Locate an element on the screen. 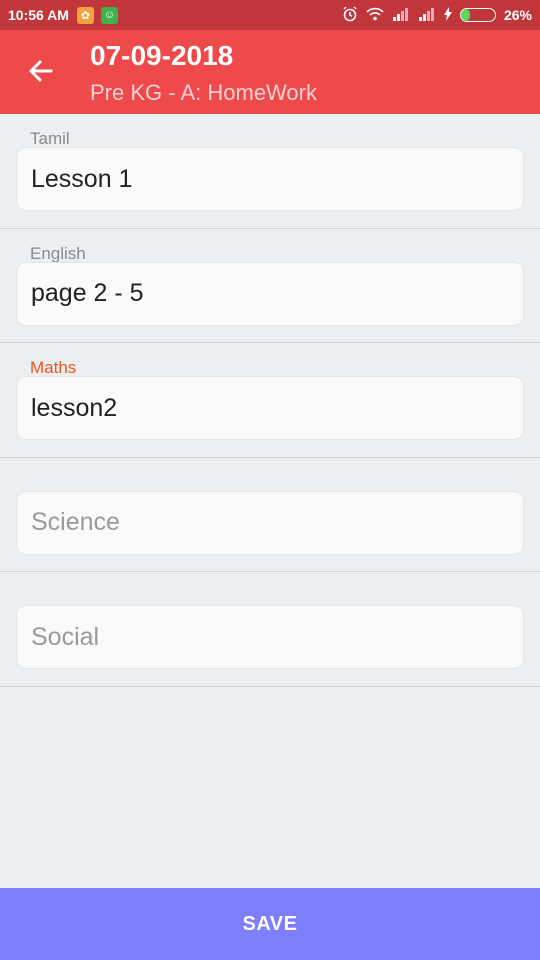 The width and height of the screenshot is (540, 960). app-notification-icon: ☺ is located at coordinates (109, 15).